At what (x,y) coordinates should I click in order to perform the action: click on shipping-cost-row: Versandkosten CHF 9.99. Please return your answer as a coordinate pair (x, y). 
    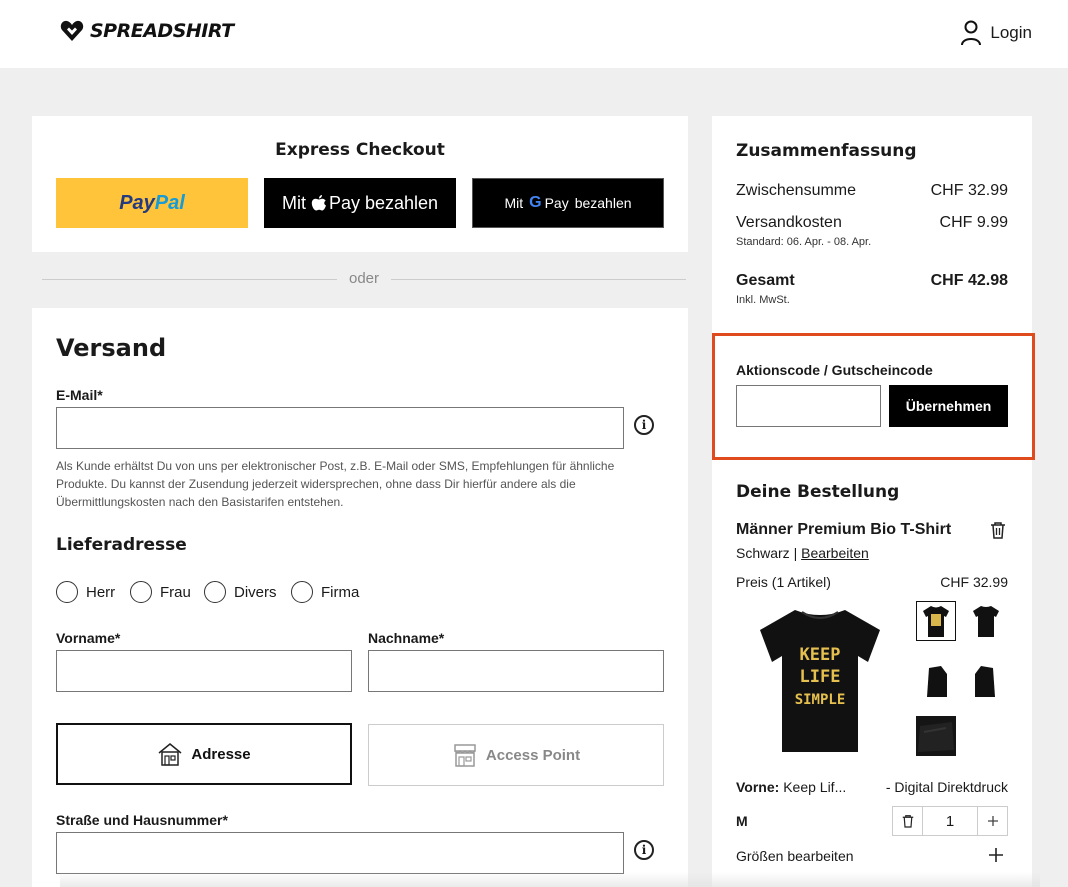
    Looking at the image, I should click on (872, 223).